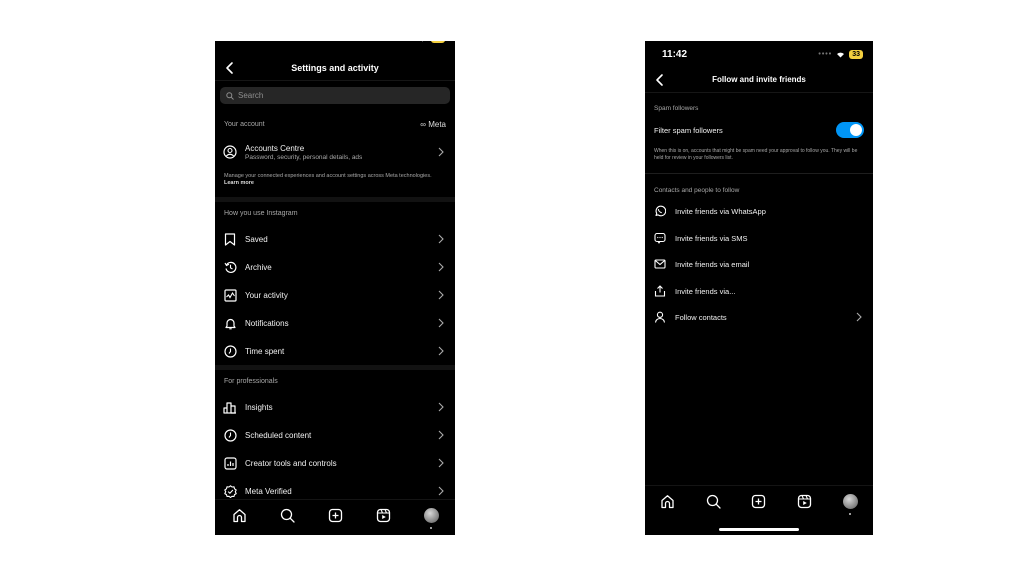 Image resolution: width=1024 pixels, height=576 pixels. I want to click on status-bar: 10:08 •••• 88, so click(335, 45).